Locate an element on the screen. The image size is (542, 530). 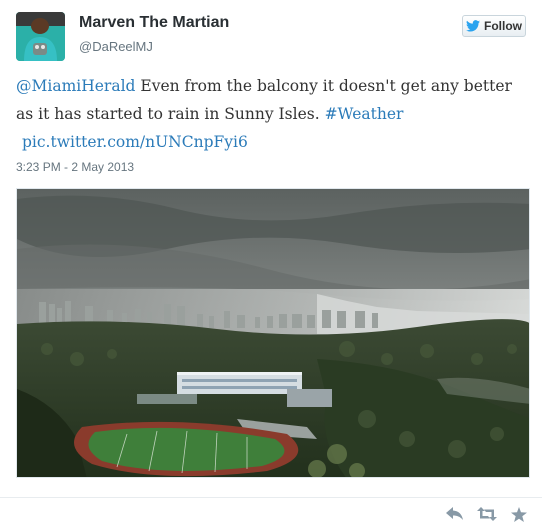
tweet-timestamp: 3:23 PM - 2 May 2013 is located at coordinates (75, 167).